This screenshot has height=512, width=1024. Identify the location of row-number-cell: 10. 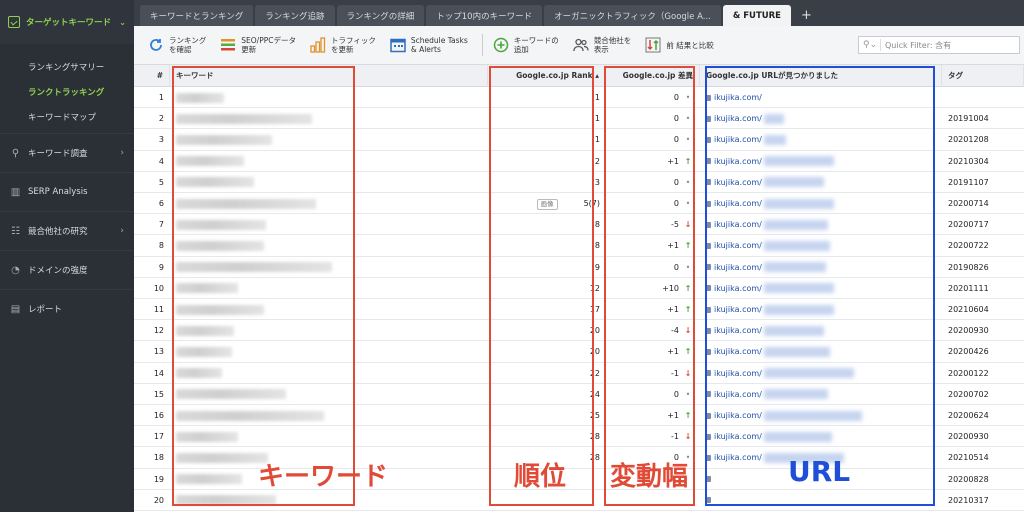
(158, 288).